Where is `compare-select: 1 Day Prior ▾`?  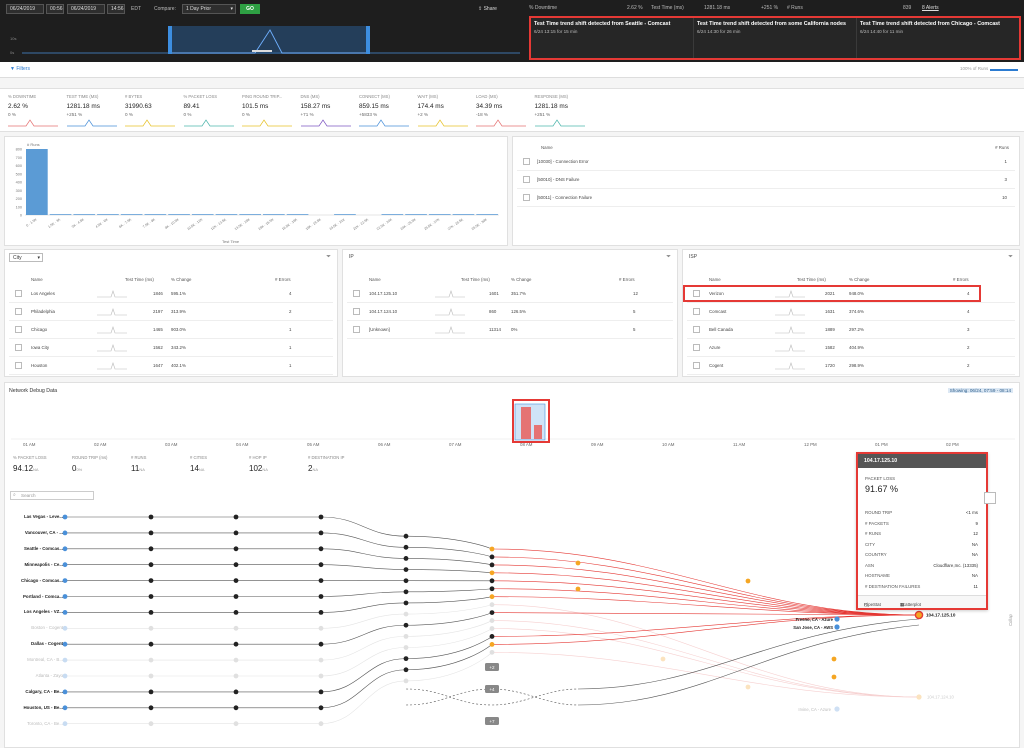 compare-select: 1 Day Prior ▾ is located at coordinates (209, 9).